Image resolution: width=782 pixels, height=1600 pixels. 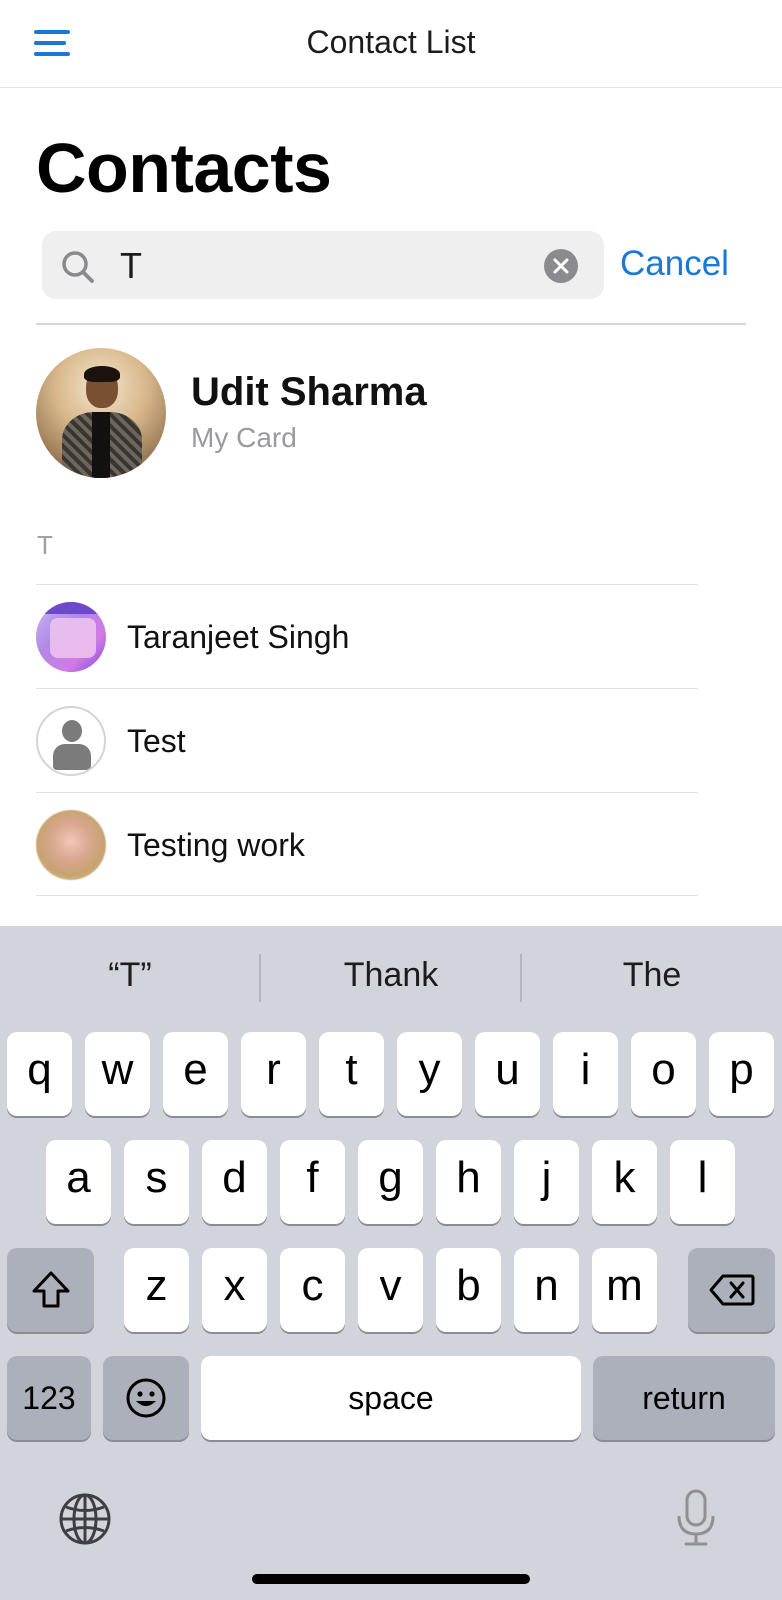 What do you see at coordinates (234, 1182) in the screenshot?
I see `key-d: d` at bounding box center [234, 1182].